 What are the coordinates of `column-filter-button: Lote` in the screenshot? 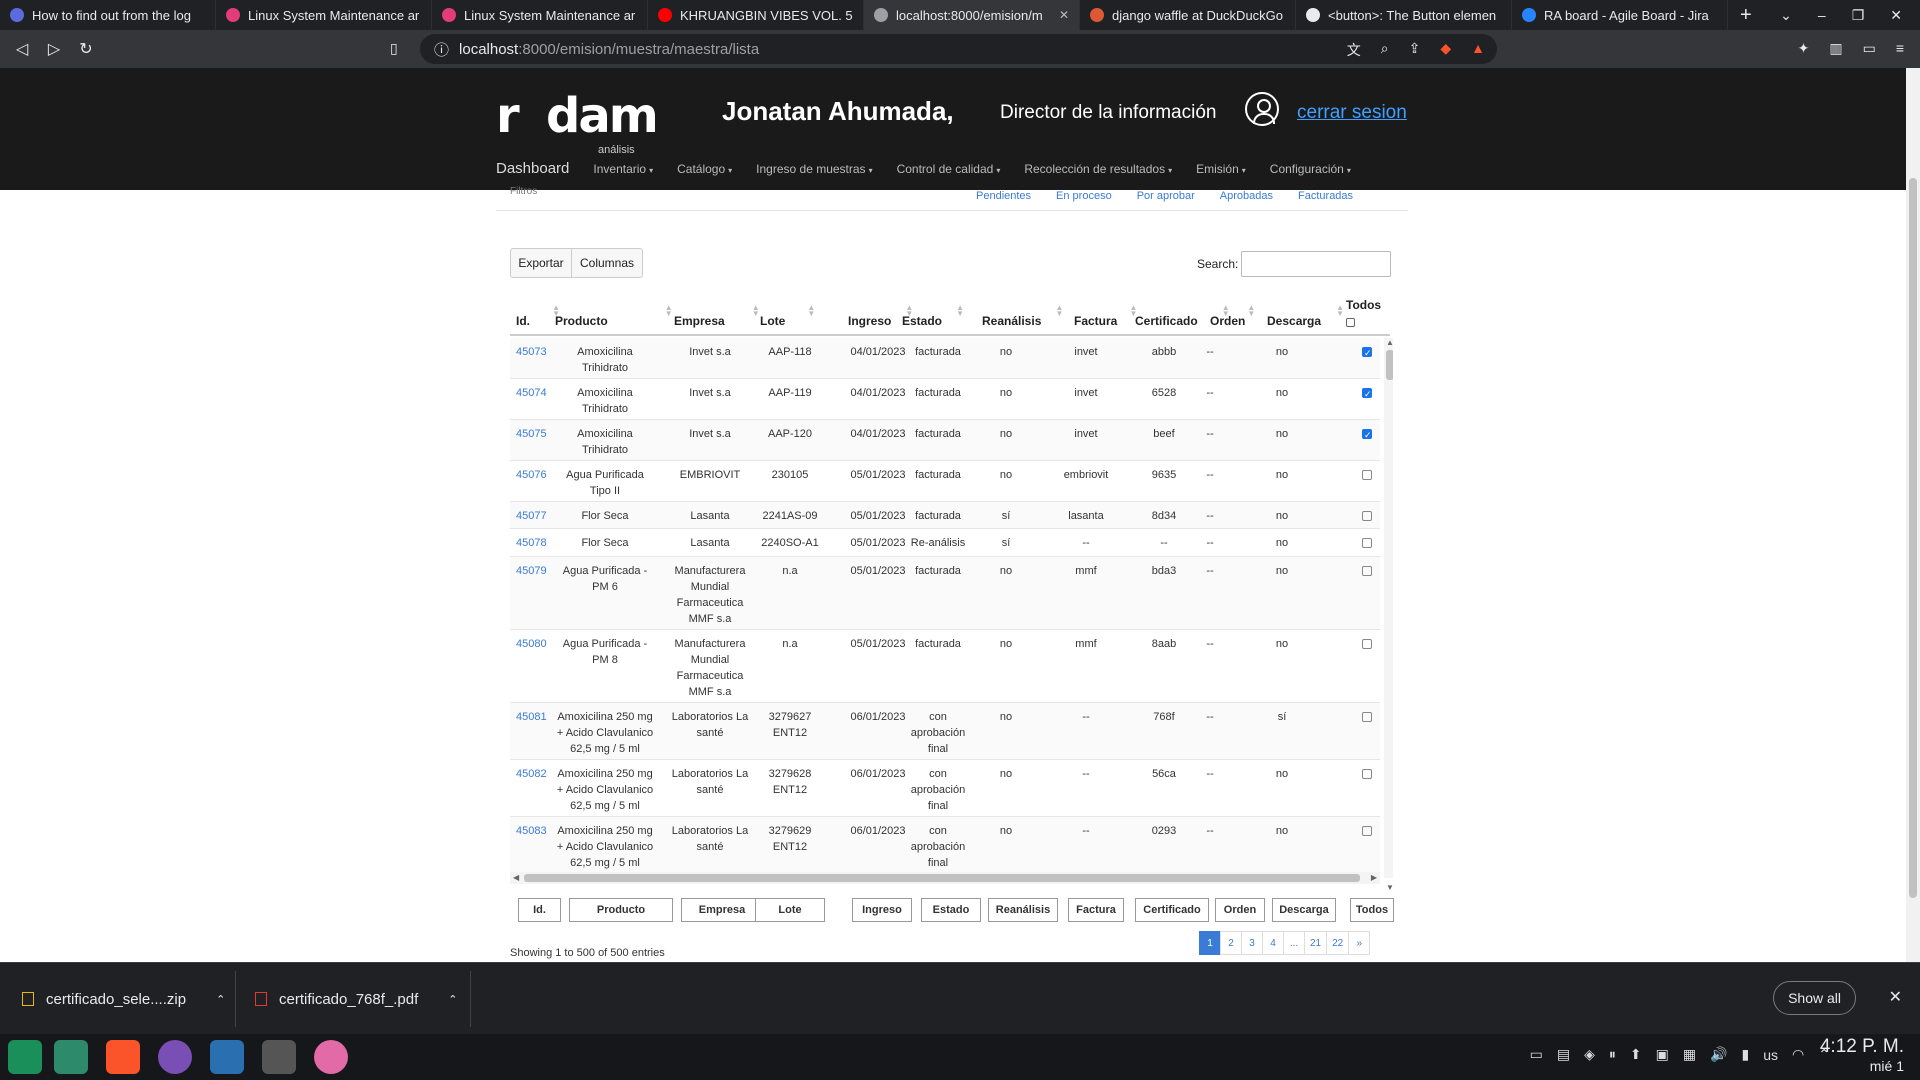 It's located at (790, 910).